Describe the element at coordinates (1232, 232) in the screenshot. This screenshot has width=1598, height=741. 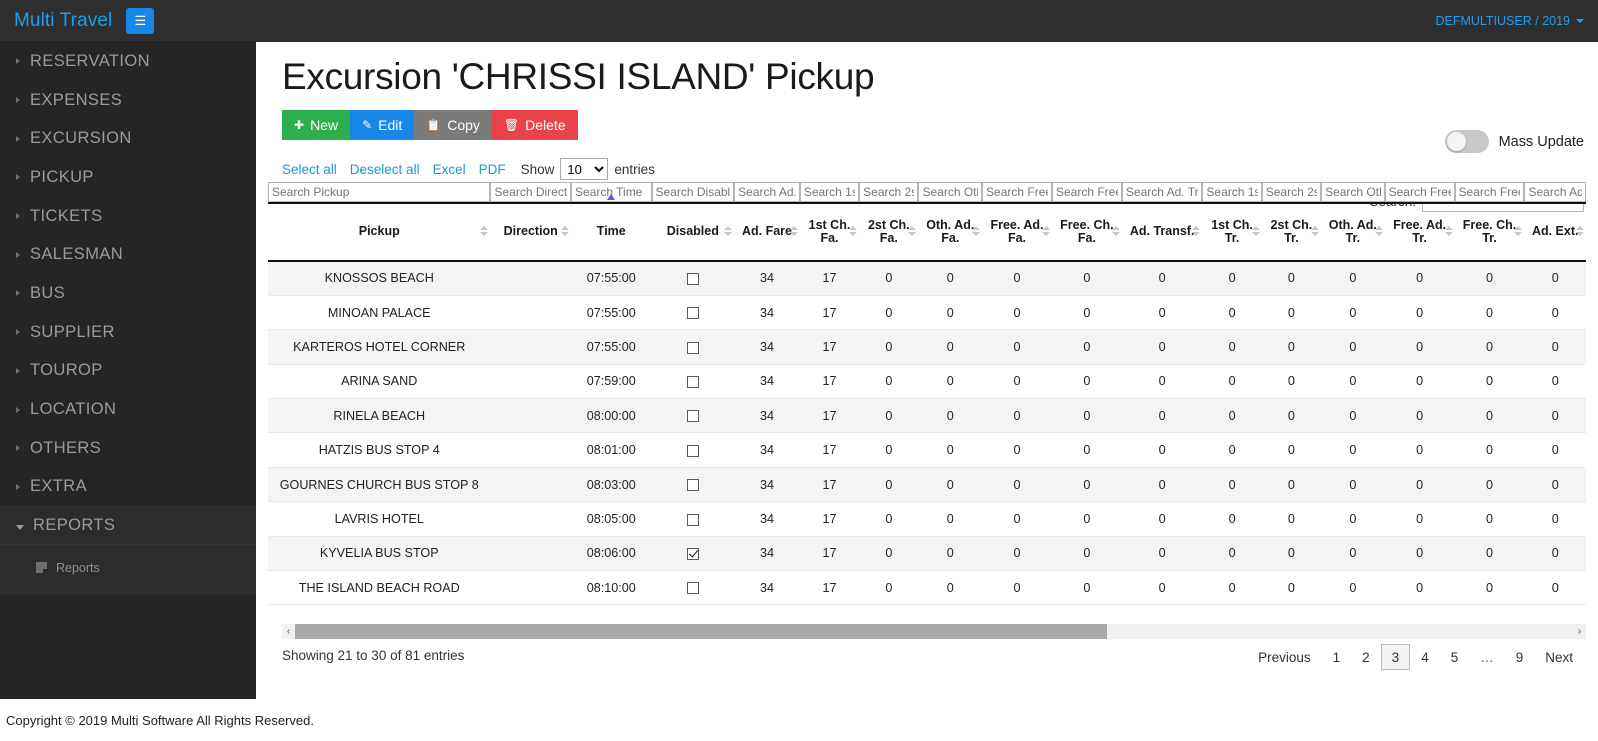
I see `column-header-11: 1st Ch. Tr.` at that location.